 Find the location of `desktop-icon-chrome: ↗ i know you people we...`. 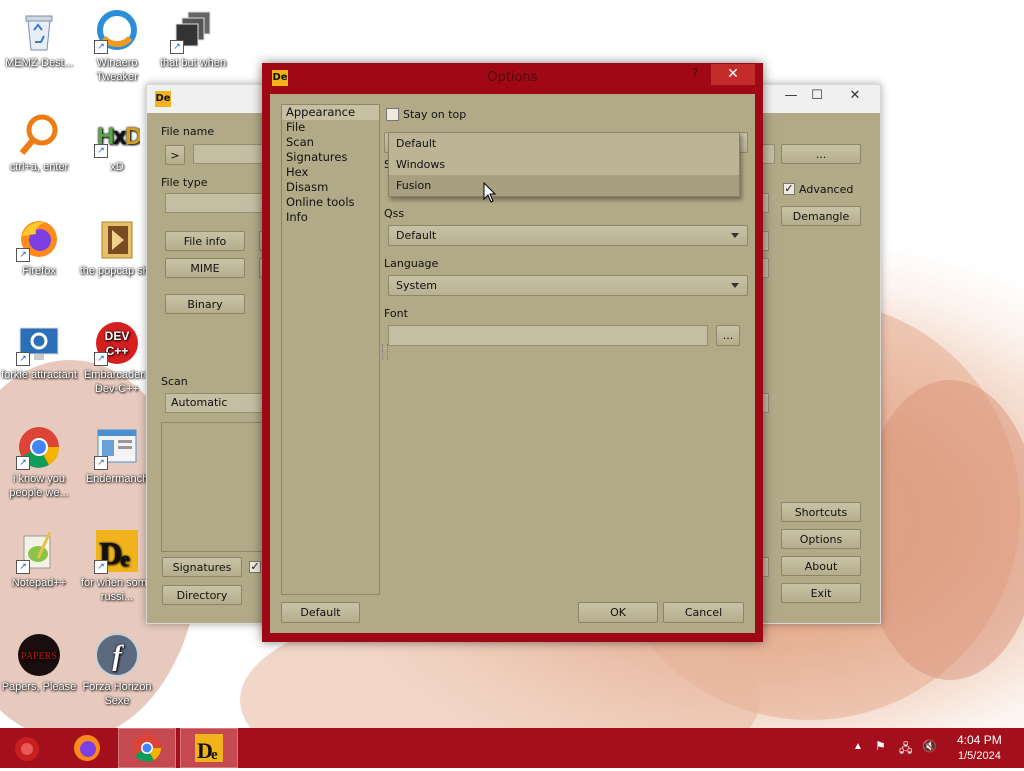

desktop-icon-chrome: ↗ i know you people we... is located at coordinates (39, 462).